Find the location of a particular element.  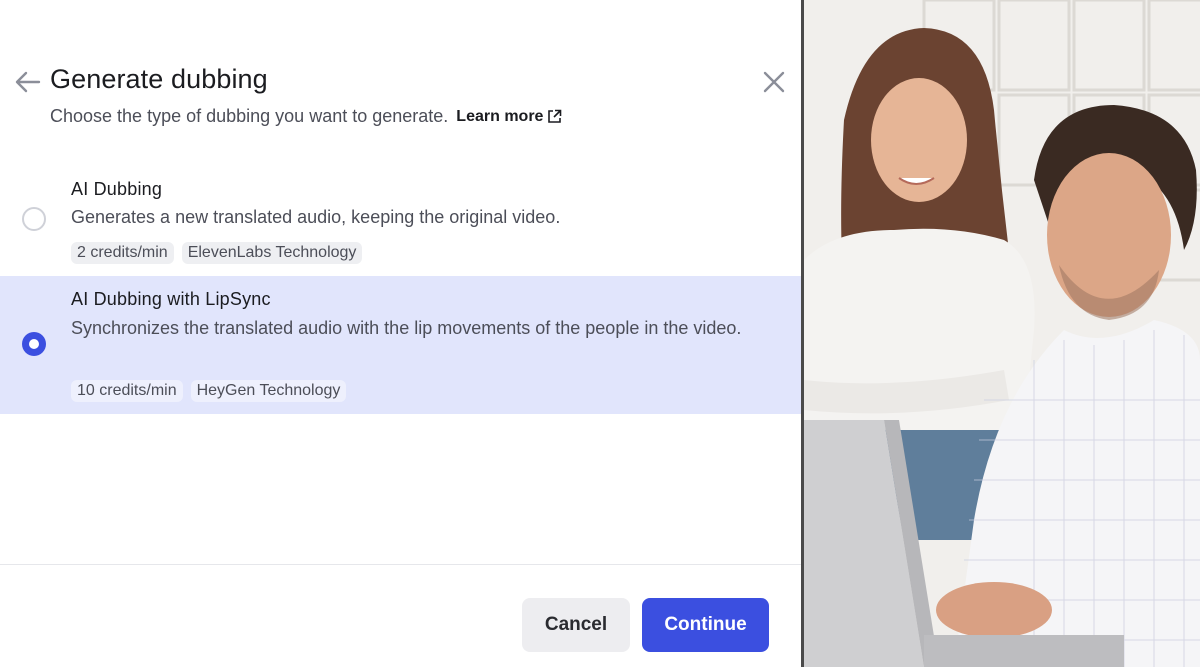

close-button is located at coordinates (774, 82).